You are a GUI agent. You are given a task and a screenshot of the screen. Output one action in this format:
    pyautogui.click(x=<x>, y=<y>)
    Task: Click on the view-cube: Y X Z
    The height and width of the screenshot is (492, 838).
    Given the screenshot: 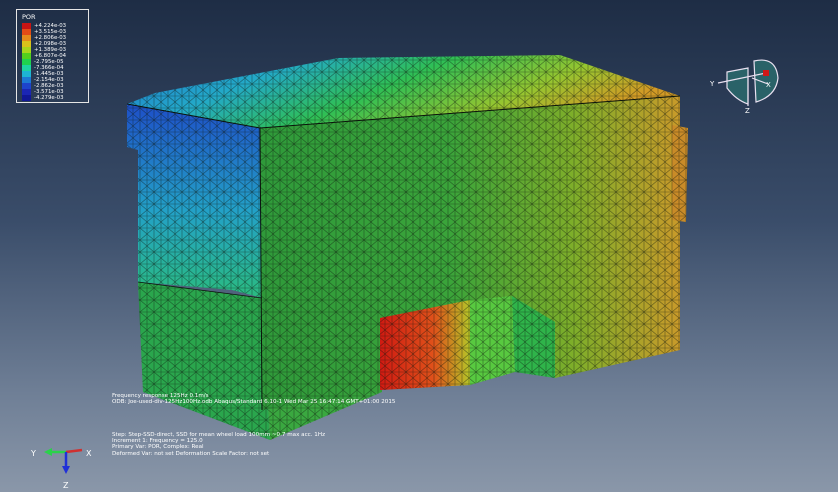 What is the action you would take?
    pyautogui.click(x=744, y=87)
    